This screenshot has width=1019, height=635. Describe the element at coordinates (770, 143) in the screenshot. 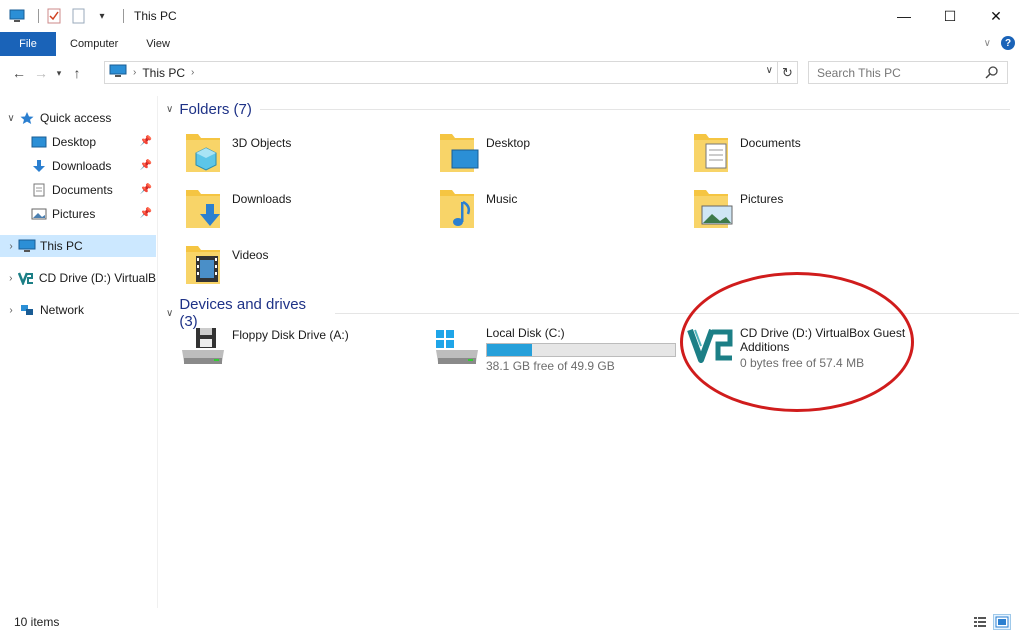

I see `folder-label: Documents` at that location.